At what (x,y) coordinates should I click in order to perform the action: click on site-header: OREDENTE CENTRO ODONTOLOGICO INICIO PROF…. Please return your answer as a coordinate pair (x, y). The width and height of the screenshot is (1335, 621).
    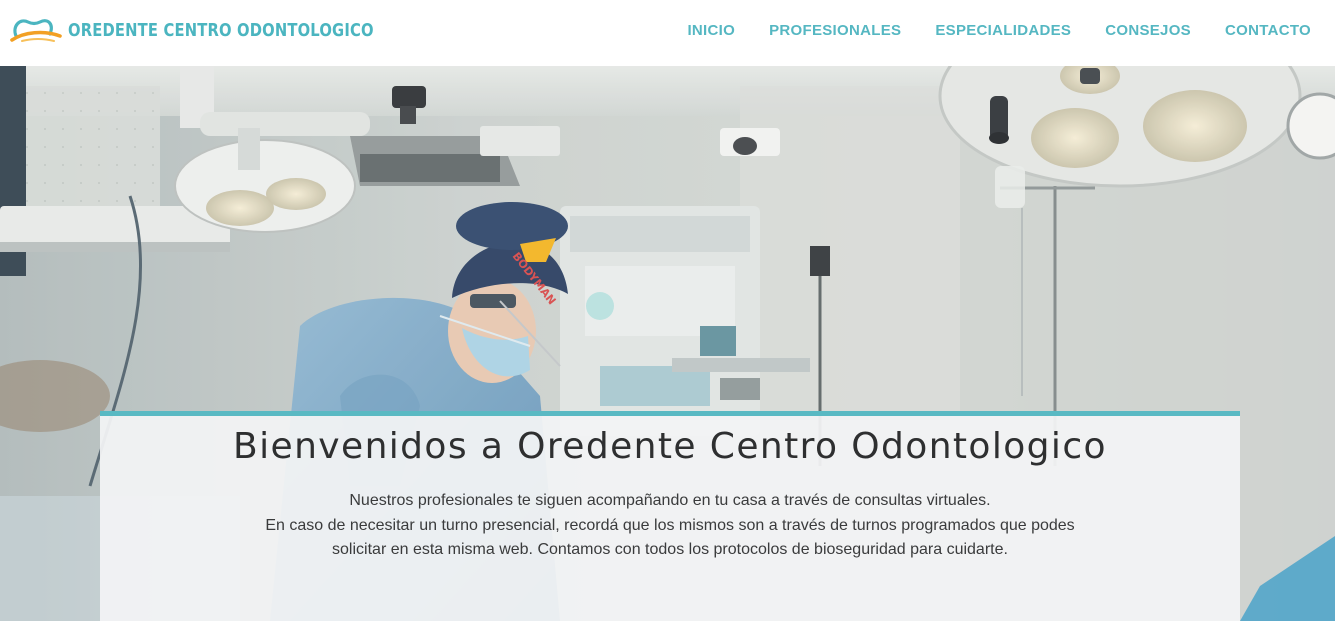
    Looking at the image, I should click on (667, 33).